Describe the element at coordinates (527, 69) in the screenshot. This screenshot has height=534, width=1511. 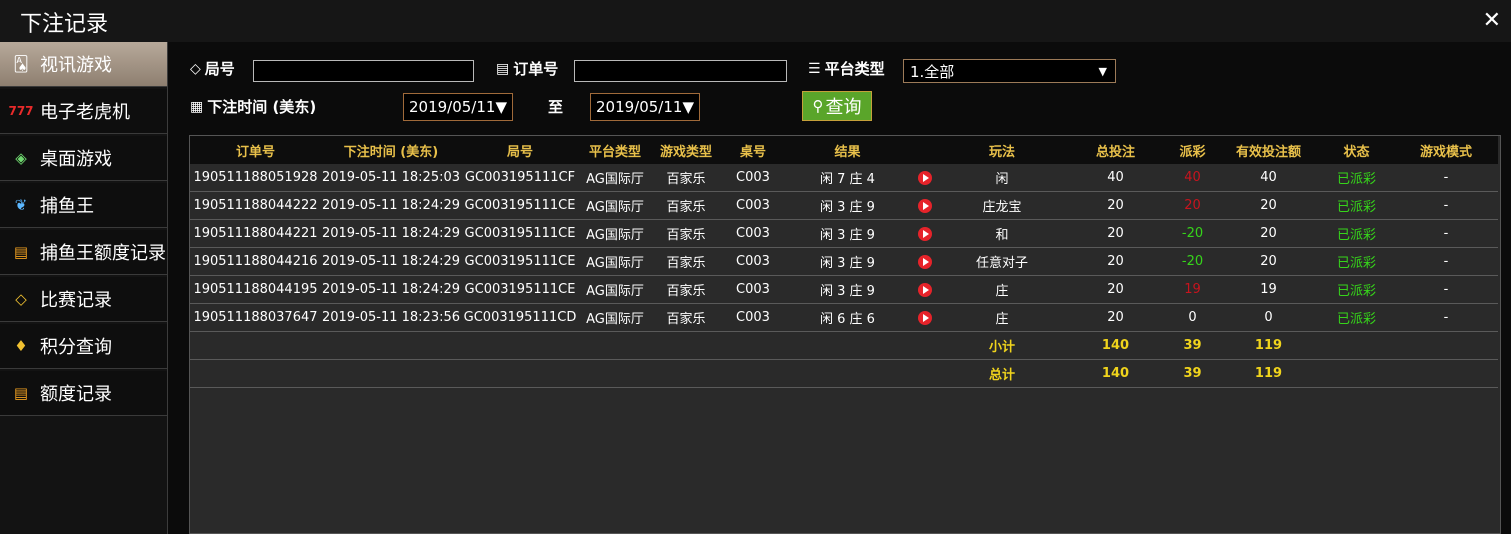
I see `order-label: ▤ 订单号` at that location.